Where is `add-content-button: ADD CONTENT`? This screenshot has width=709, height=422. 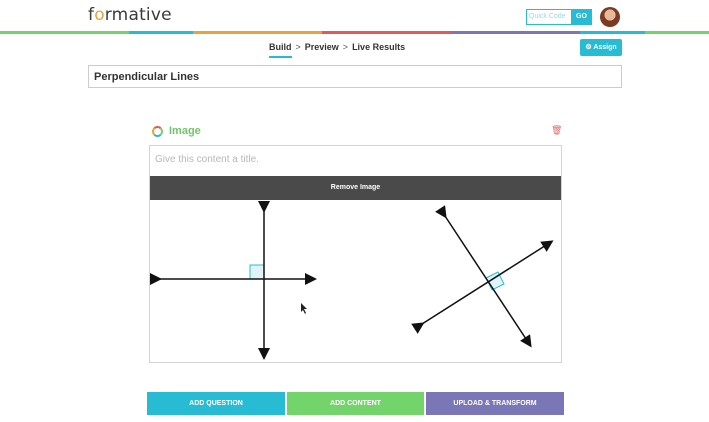
add-content-button: ADD CONTENT is located at coordinates (355, 403).